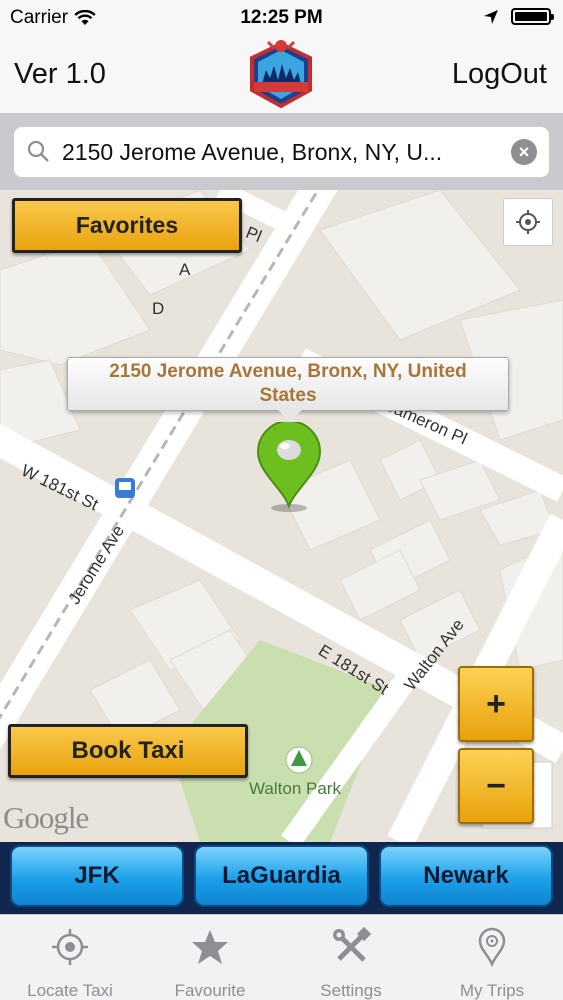 The image size is (563, 1000). I want to click on map-label-walton-park: Walton Park, so click(295, 788).